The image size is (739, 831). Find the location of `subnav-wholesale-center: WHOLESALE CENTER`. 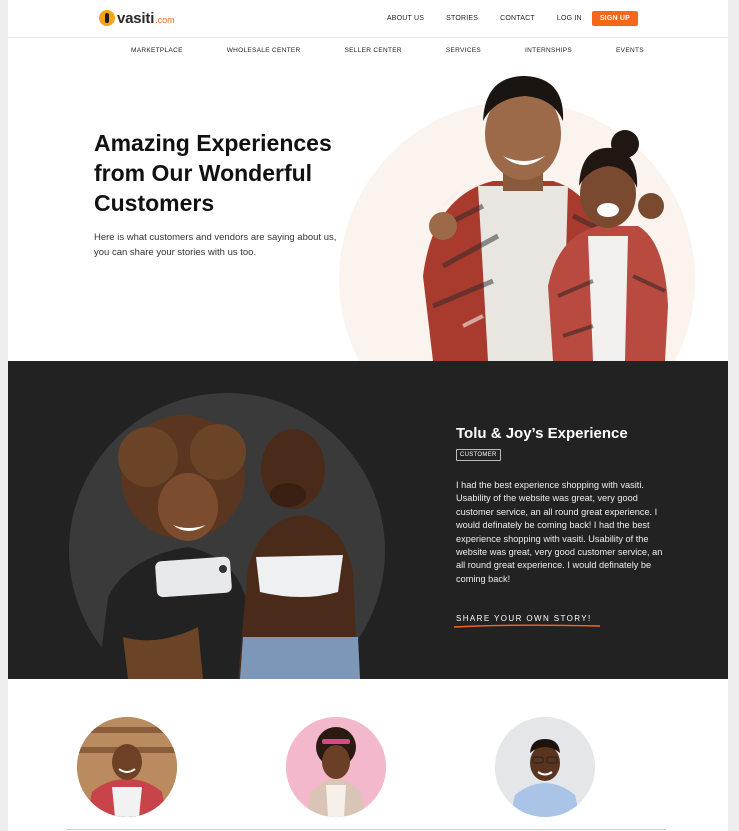

subnav-wholesale-center: WHOLESALE CENTER is located at coordinates (264, 50).